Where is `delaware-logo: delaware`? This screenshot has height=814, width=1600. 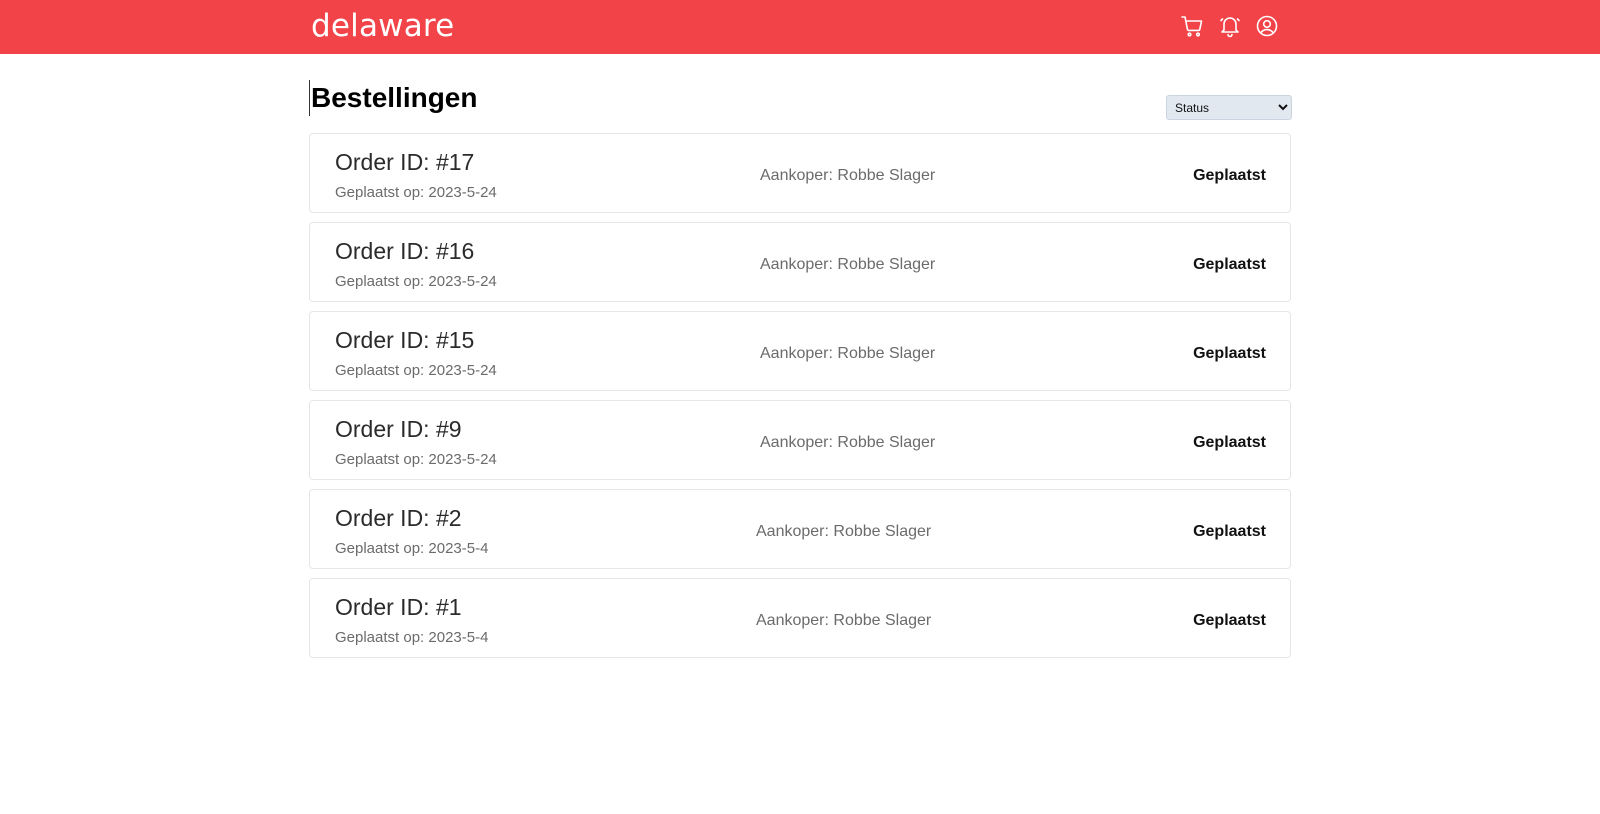
delaware-logo: delaware is located at coordinates (382, 26).